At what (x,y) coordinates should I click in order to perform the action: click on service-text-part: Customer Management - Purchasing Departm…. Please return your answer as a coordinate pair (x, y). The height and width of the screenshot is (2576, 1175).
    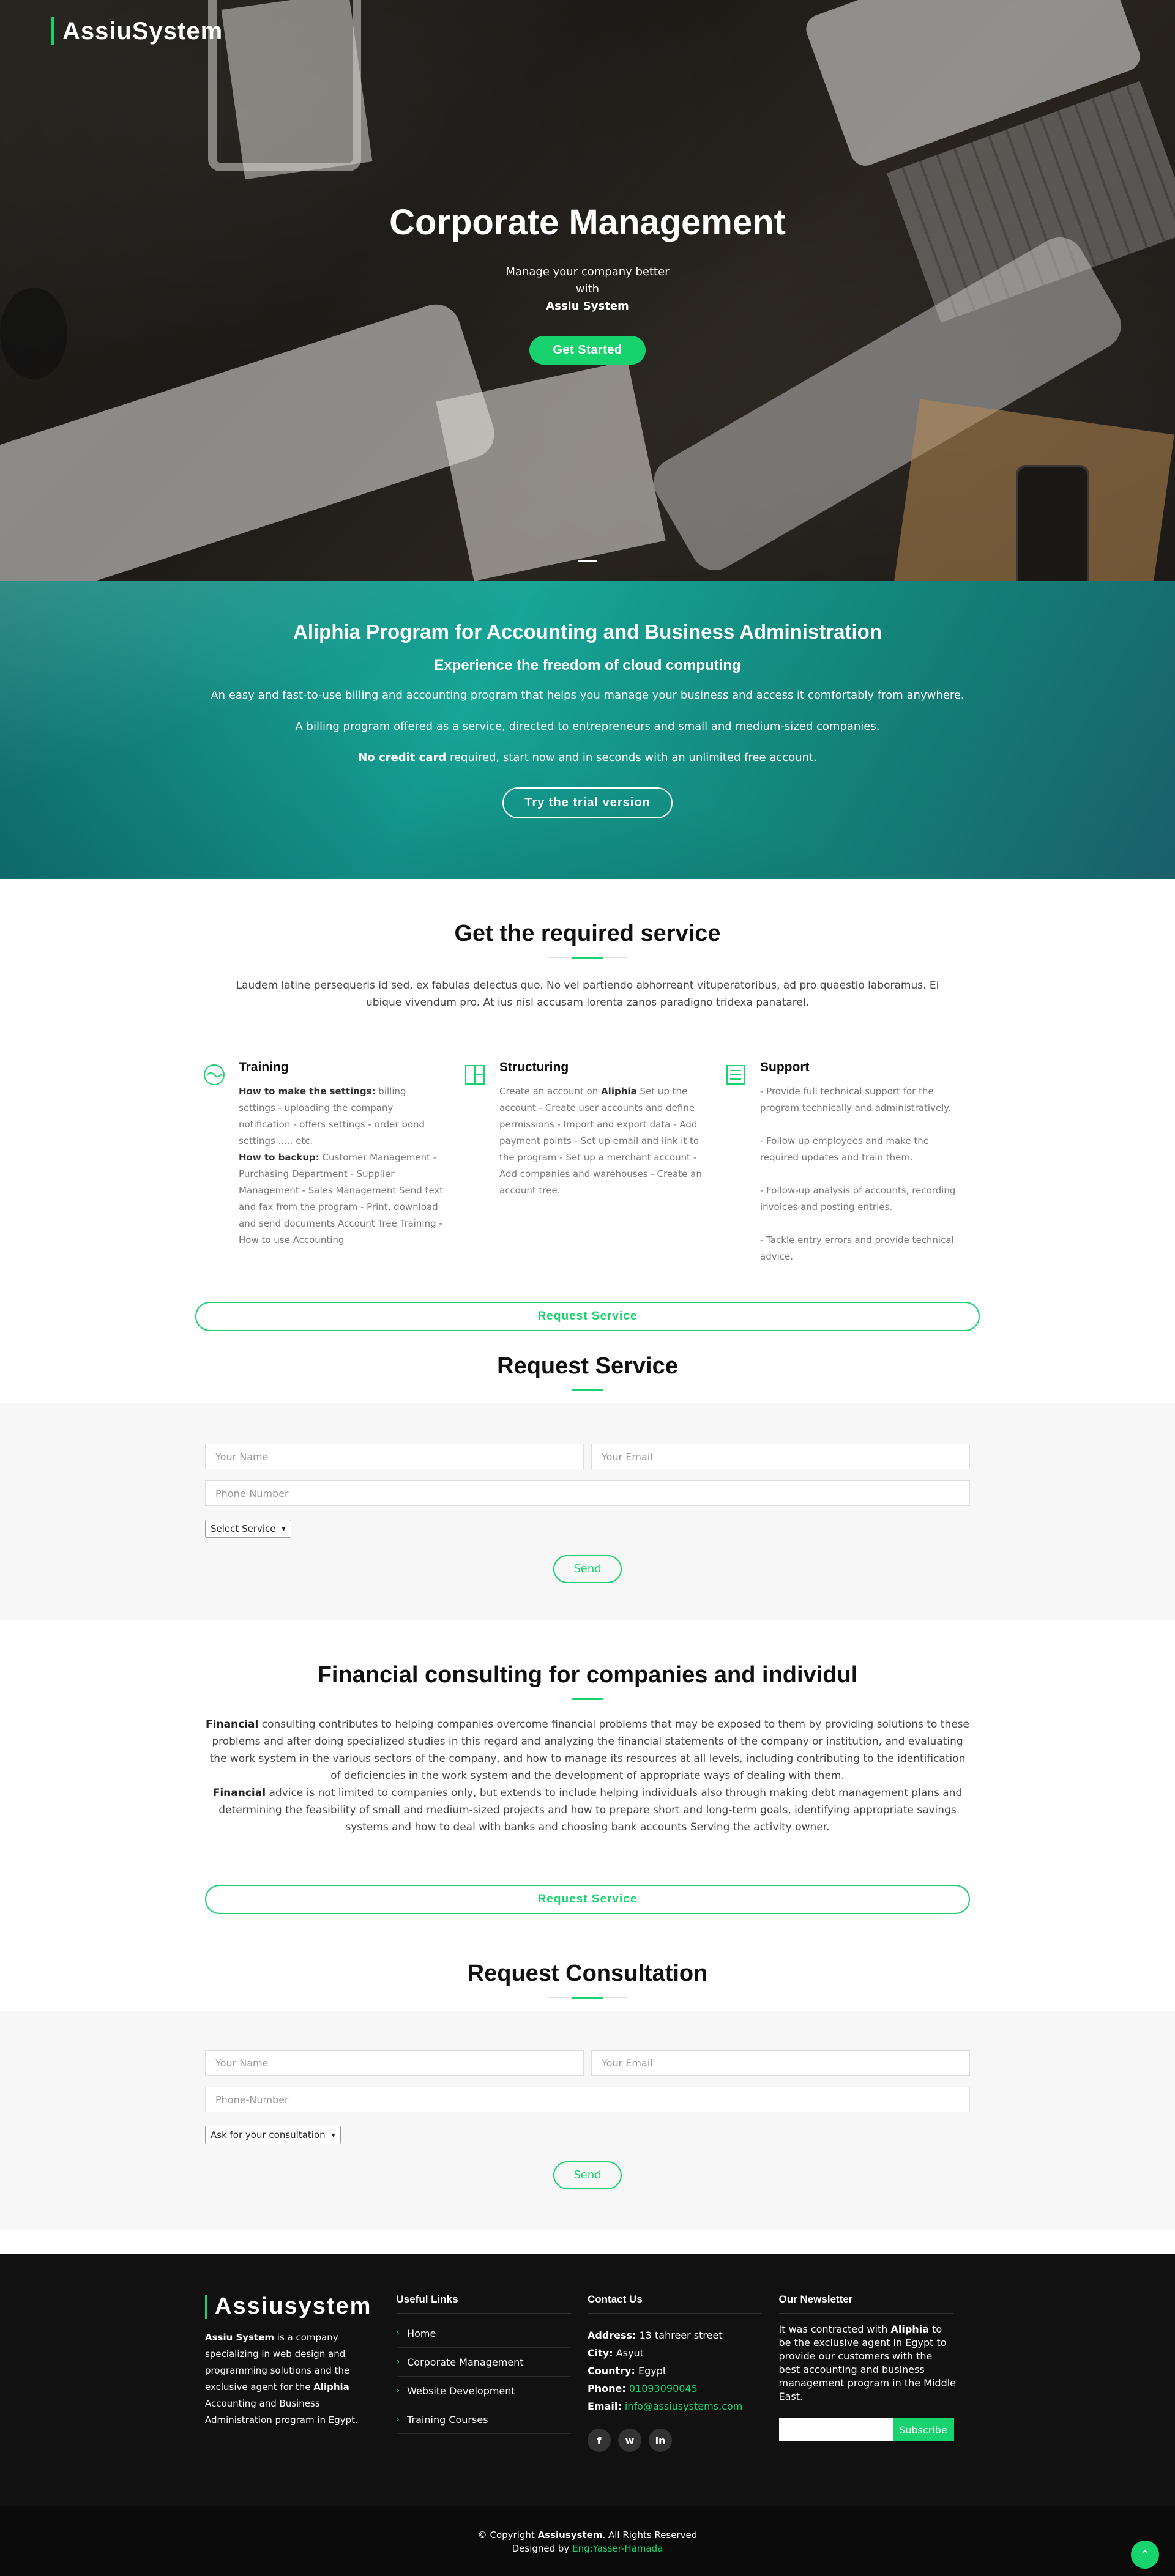
    Looking at the image, I should click on (341, 1198).